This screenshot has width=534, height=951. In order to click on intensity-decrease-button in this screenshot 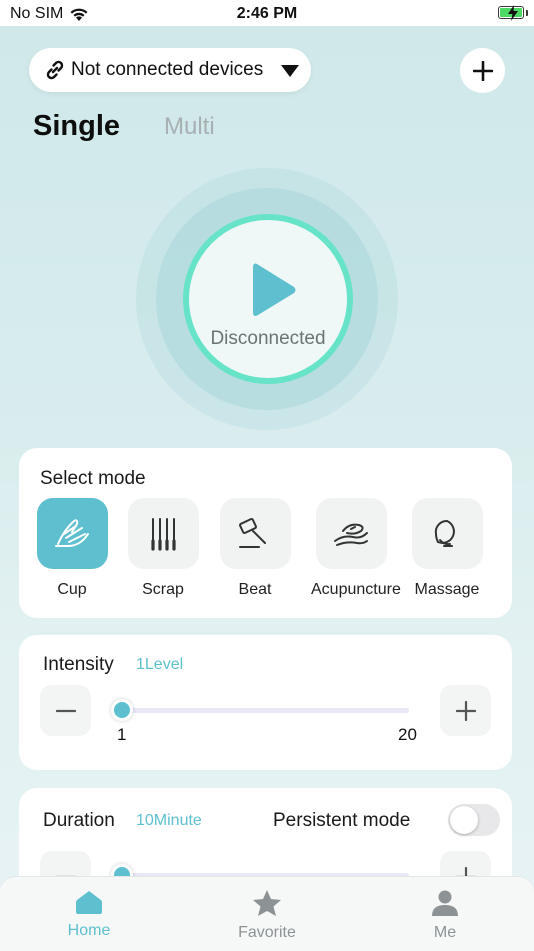, I will do `click(65, 710)`.